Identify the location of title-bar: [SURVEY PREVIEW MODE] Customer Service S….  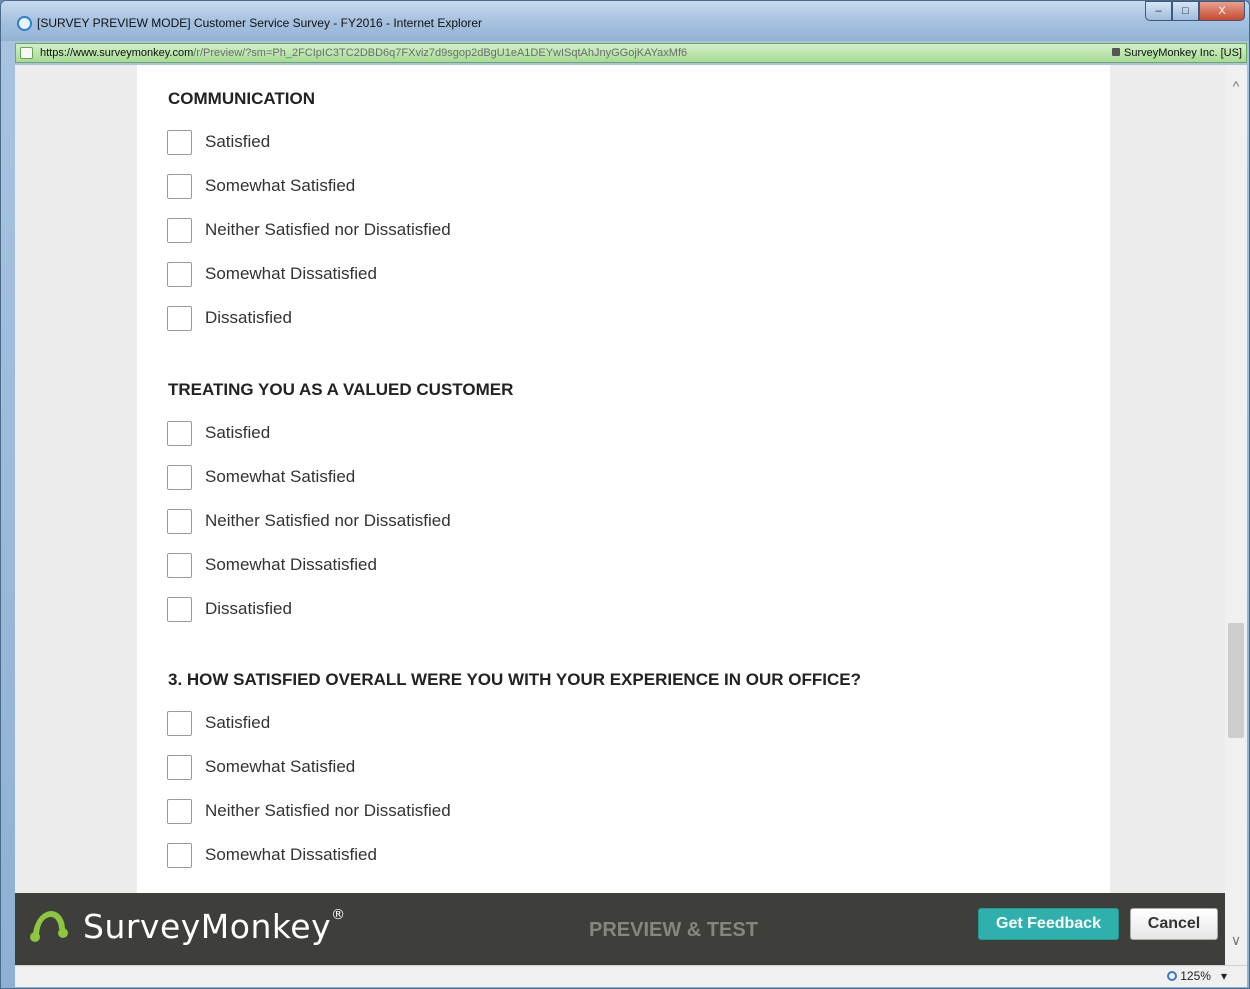
(625, 21).